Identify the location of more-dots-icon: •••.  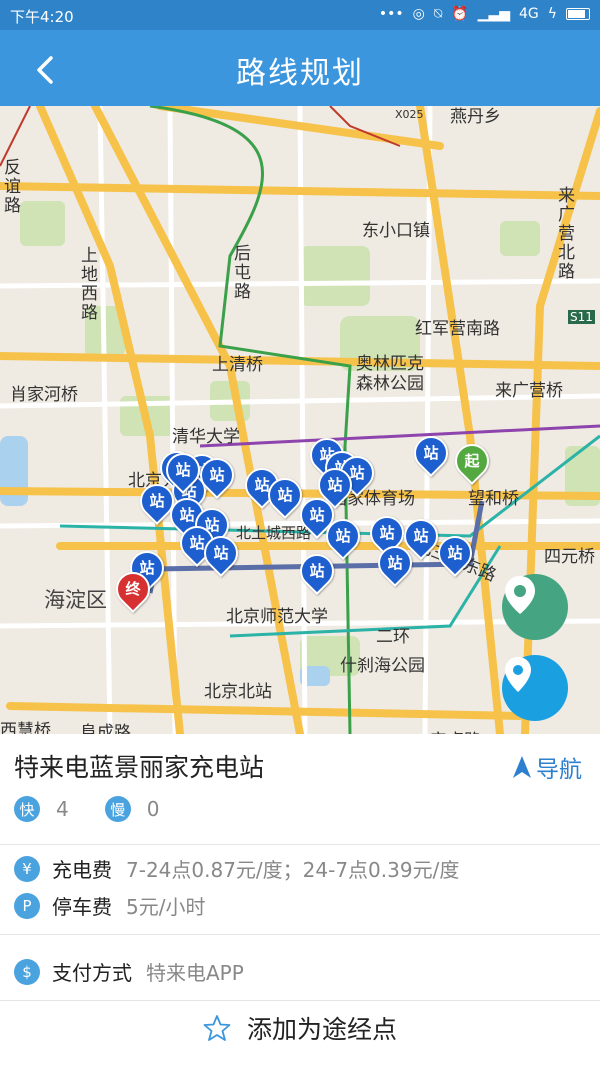
(391, 14).